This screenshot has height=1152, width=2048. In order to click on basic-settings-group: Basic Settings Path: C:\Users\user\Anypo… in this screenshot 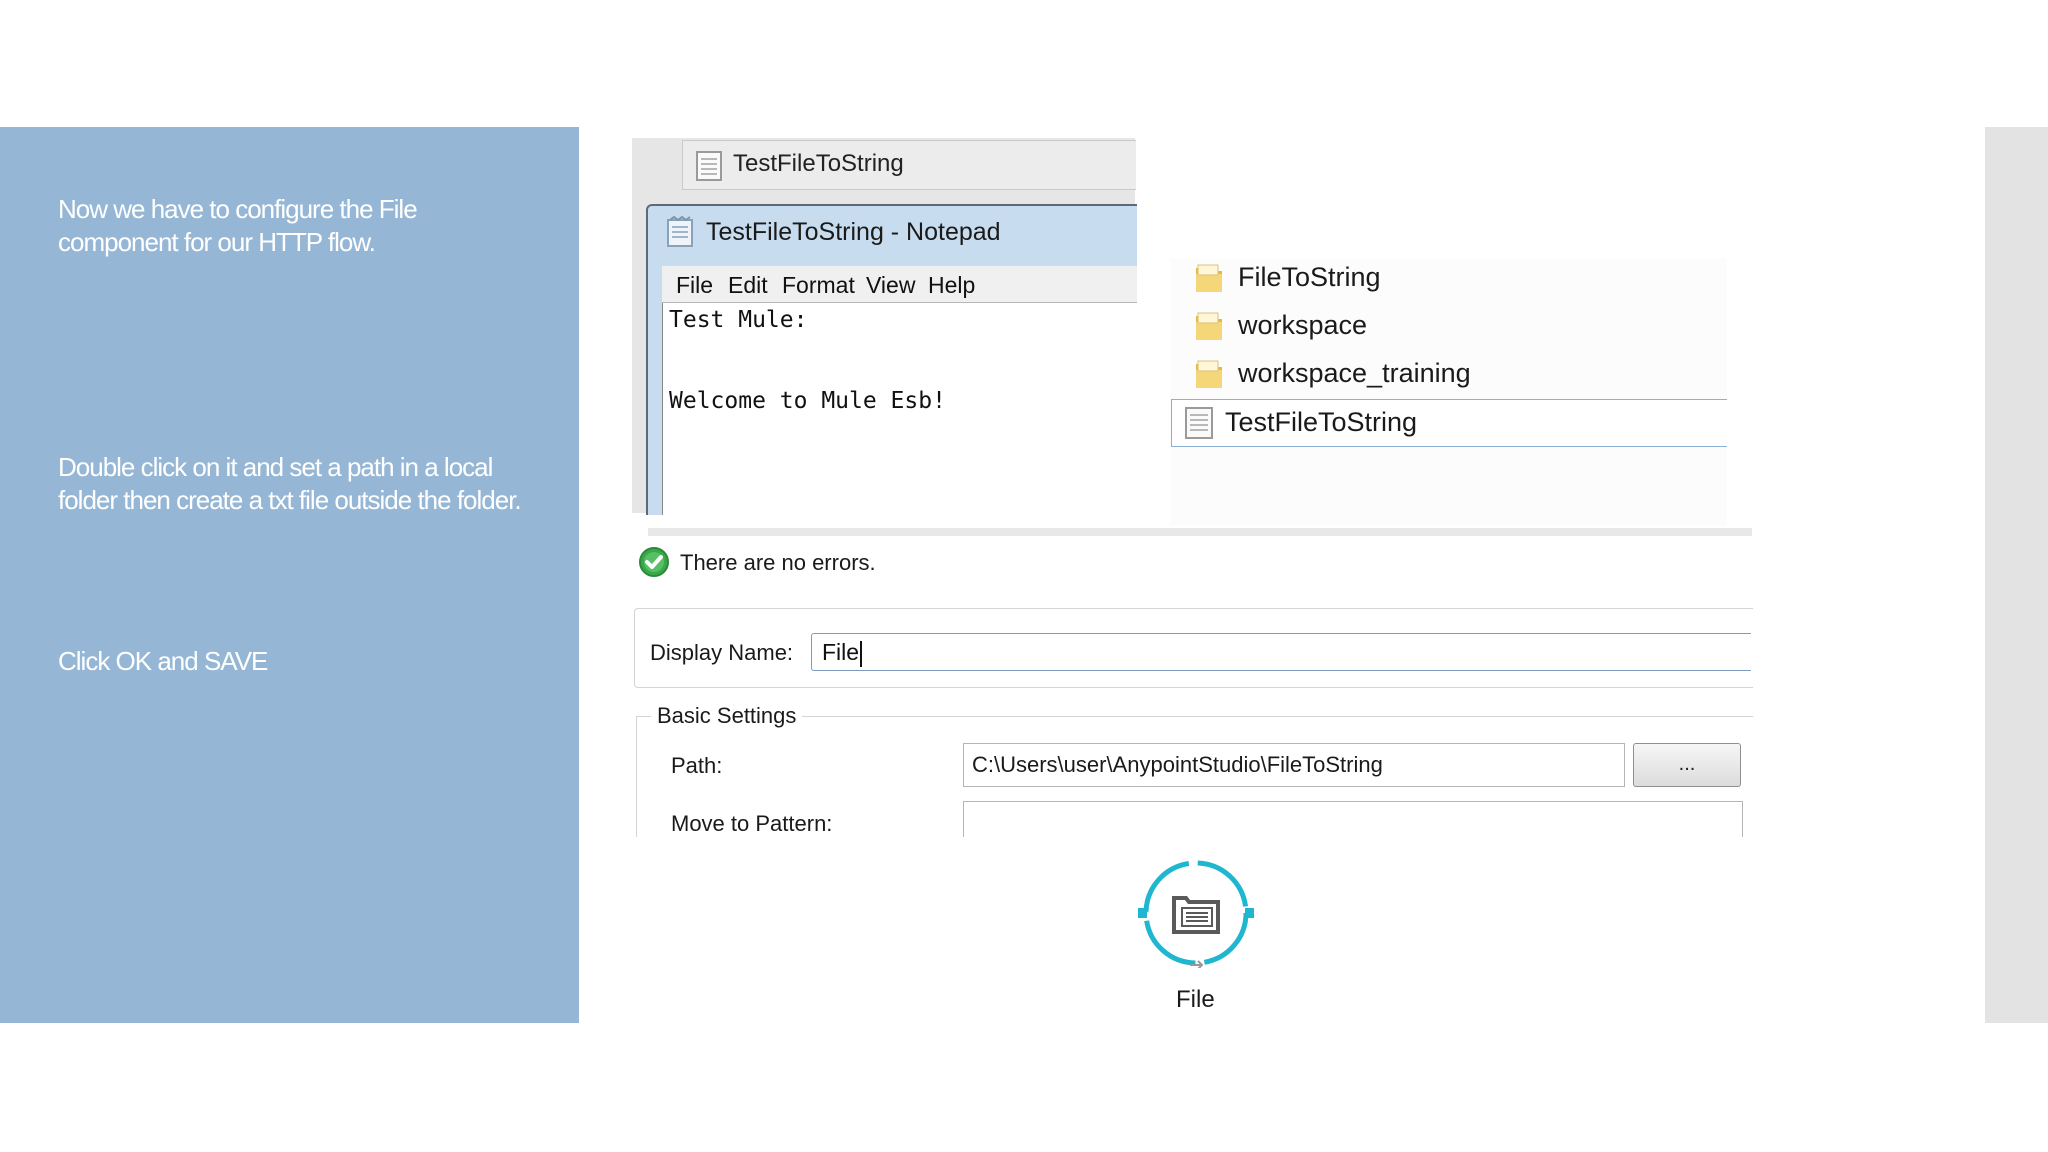, I will do `click(1194, 770)`.